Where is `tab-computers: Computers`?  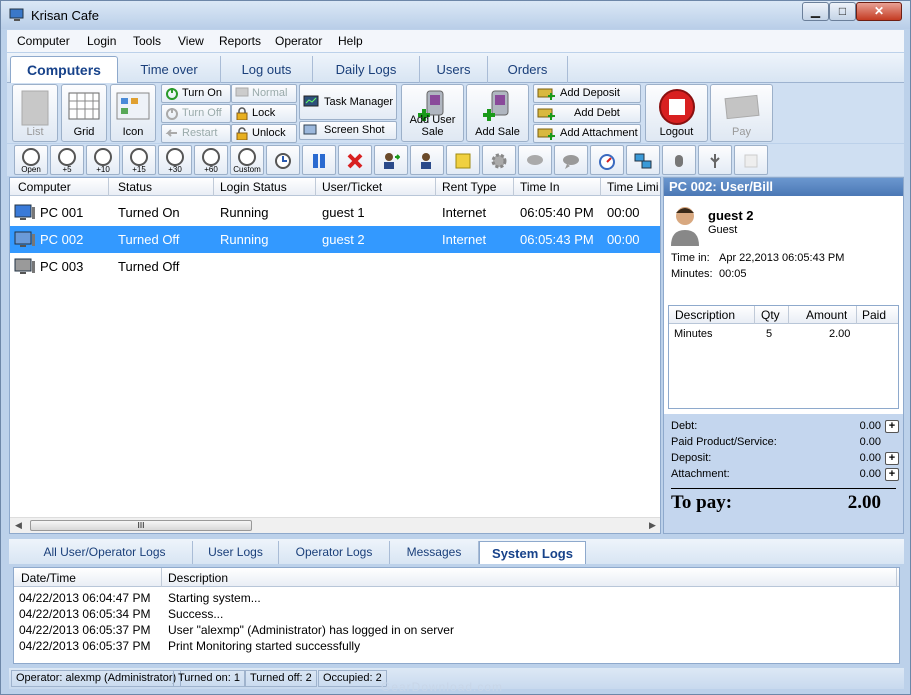
tab-computers: Computers is located at coordinates (64, 69).